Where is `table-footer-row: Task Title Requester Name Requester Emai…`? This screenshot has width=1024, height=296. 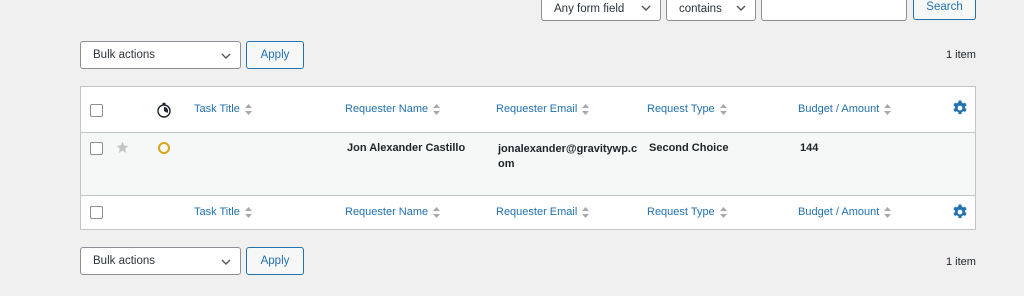
table-footer-row: Task Title Requester Name Requester Emai… is located at coordinates (528, 212).